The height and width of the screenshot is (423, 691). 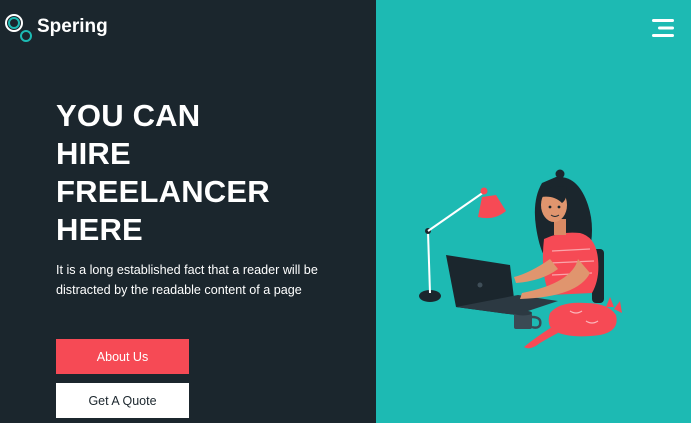 What do you see at coordinates (122, 356) in the screenshot?
I see `about-us-button: About Us` at bounding box center [122, 356].